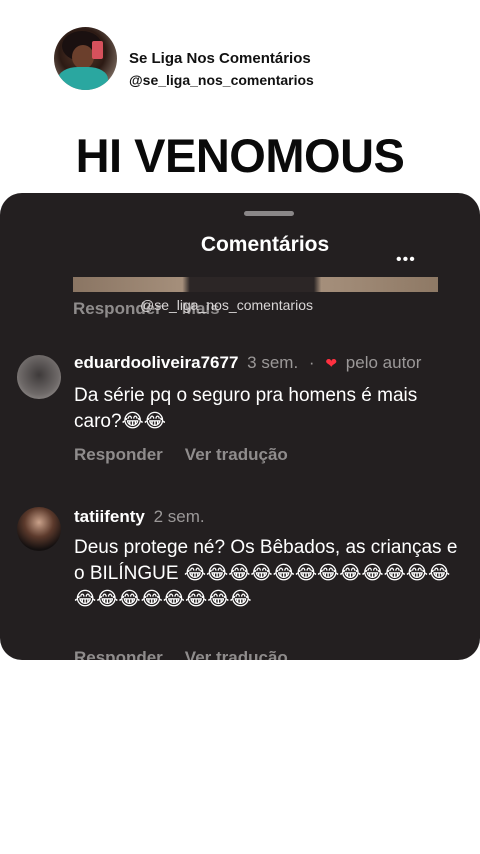 This screenshot has width=480, height=854. Describe the element at coordinates (220, 58) in the screenshot. I see `account-name: Se Liga Nos Comentários` at that location.